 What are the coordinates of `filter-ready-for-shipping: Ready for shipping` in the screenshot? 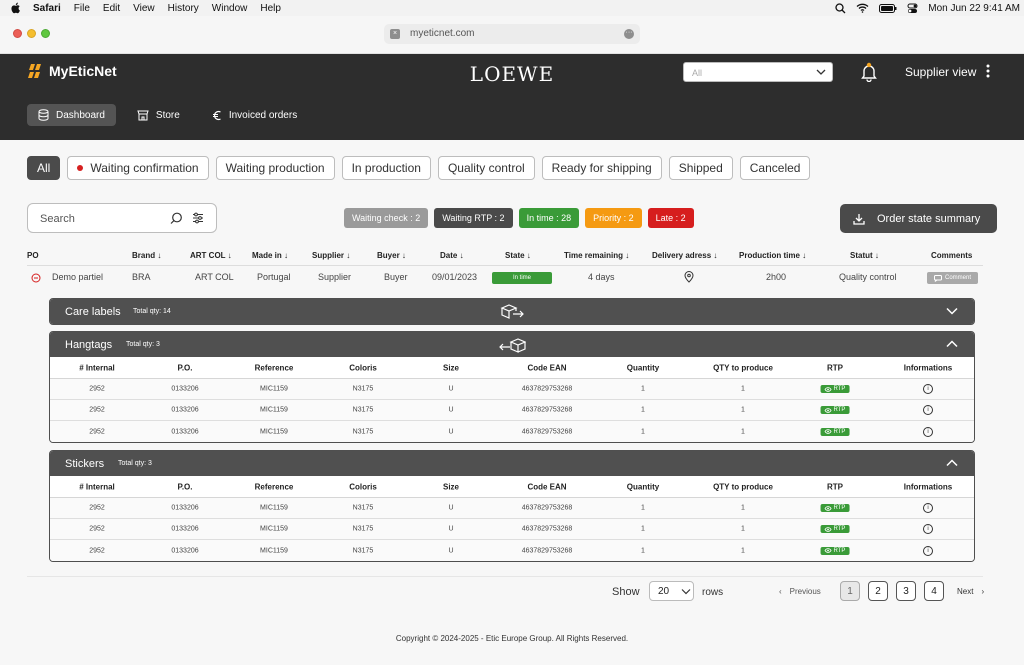 It's located at (601, 168).